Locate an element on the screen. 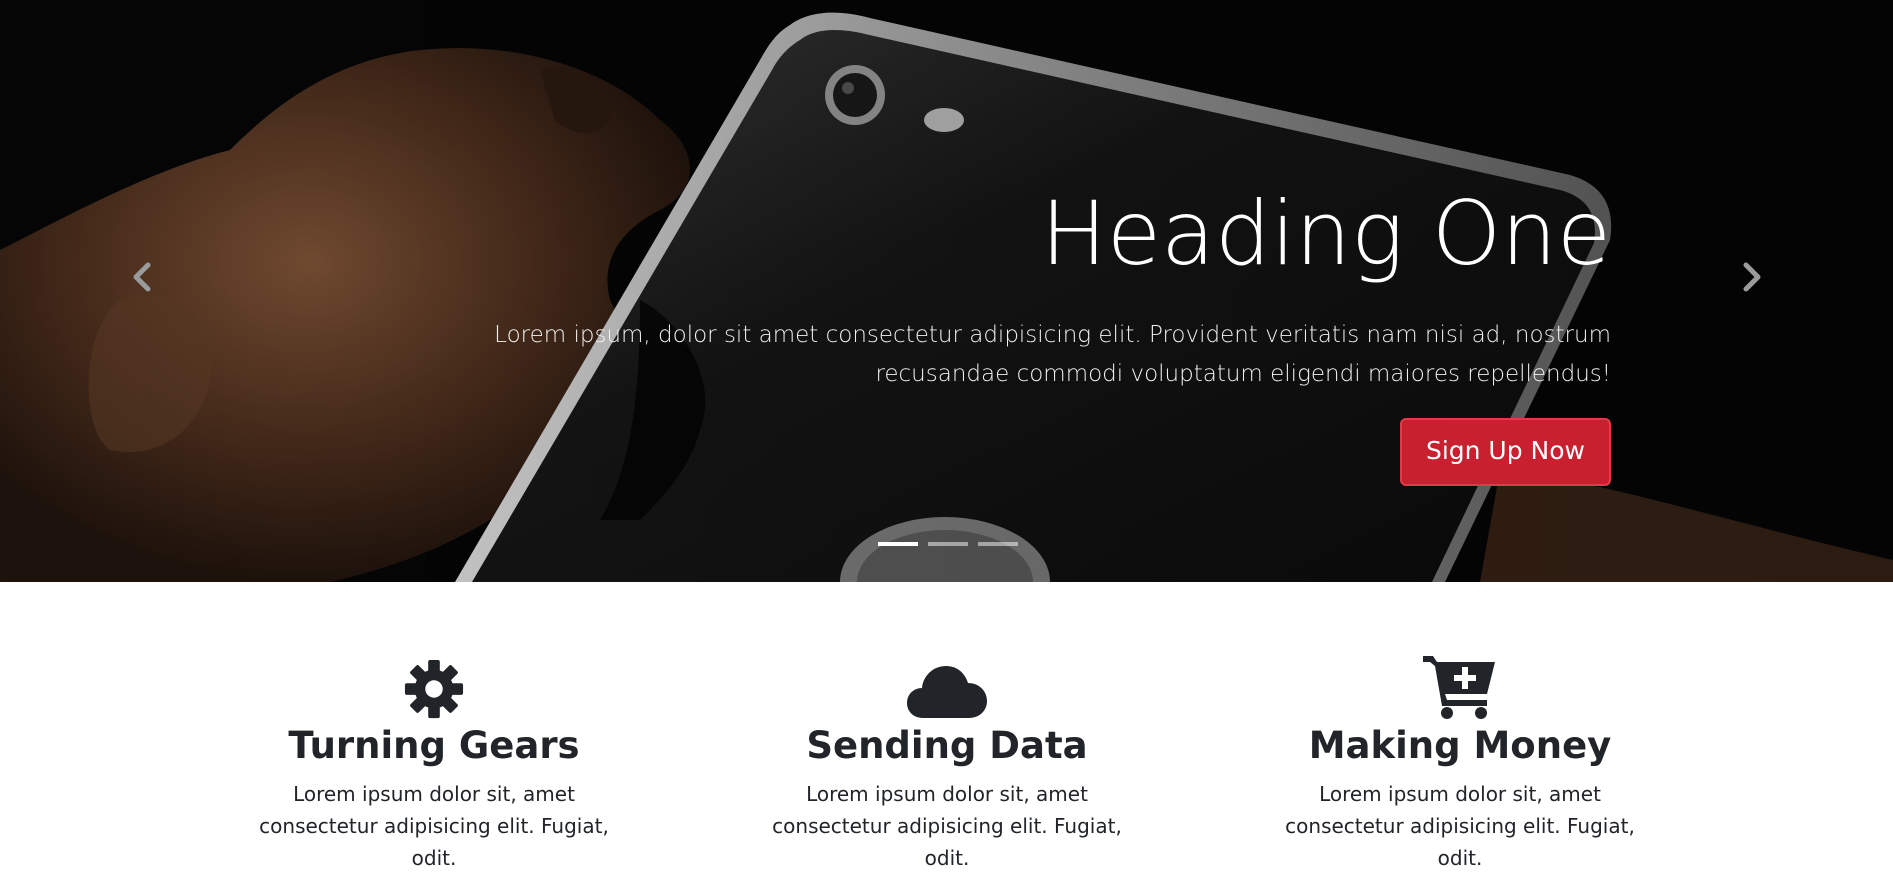  sign-up-button: Sign Up Now is located at coordinates (1505, 452).